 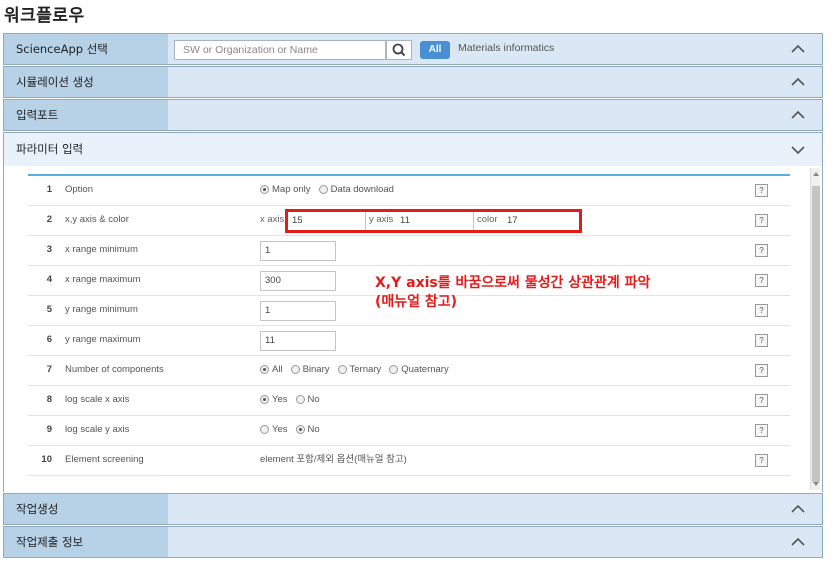 I want to click on category-label: Materials informatics, so click(x=506, y=48).